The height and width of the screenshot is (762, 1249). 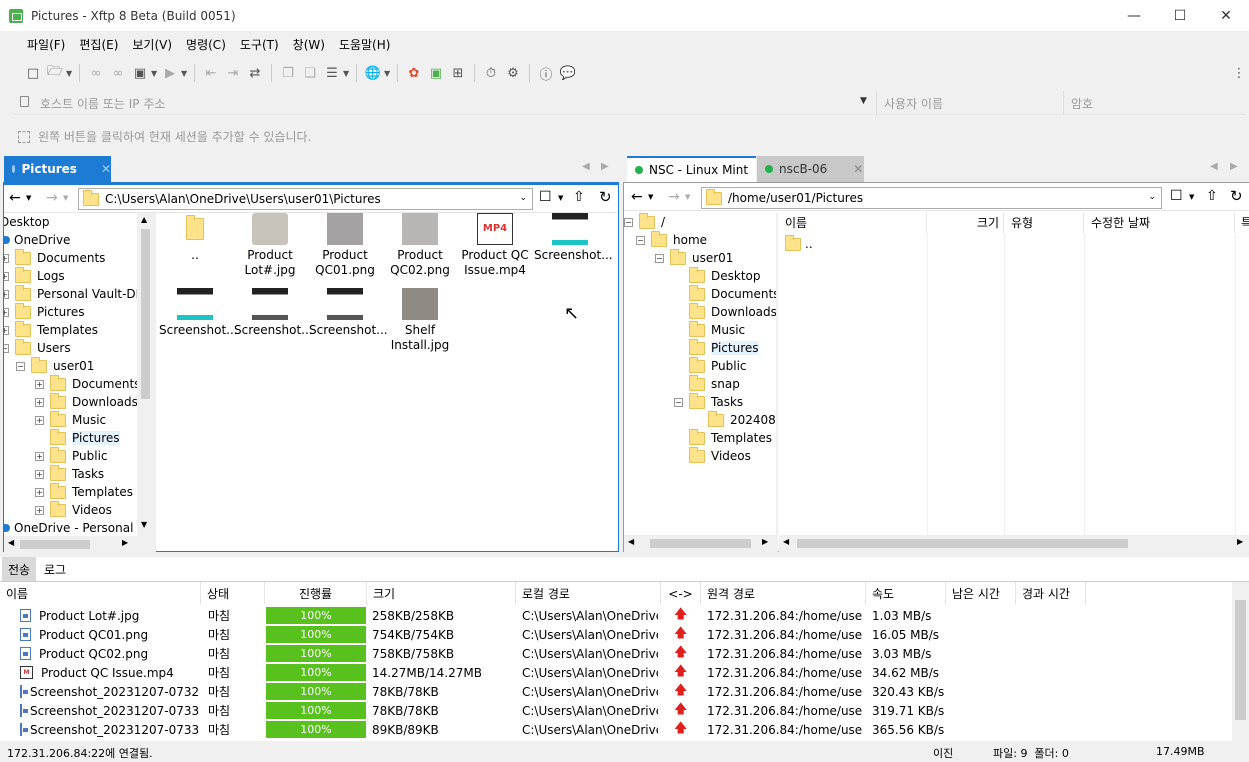 What do you see at coordinates (233, 593) in the screenshot?
I see `col-header-status: 상태` at bounding box center [233, 593].